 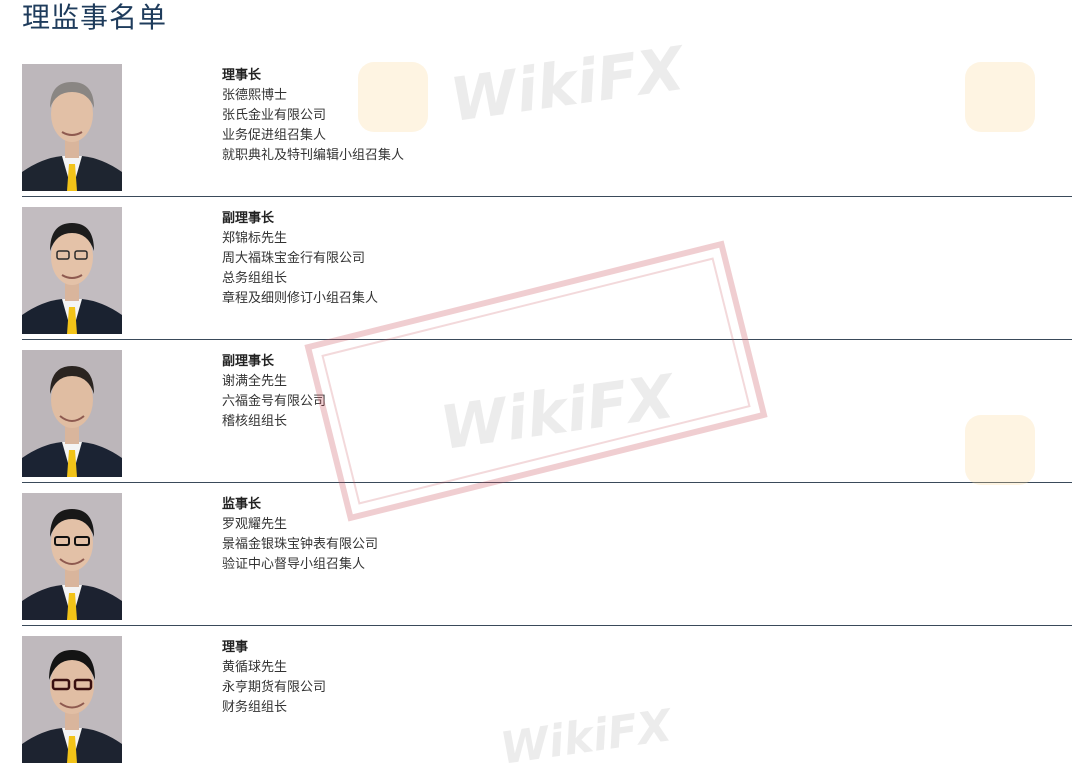 I want to click on member-info: 理事 黄循球先生 永亨期货有限公司 财务组组长, so click(x=274, y=678).